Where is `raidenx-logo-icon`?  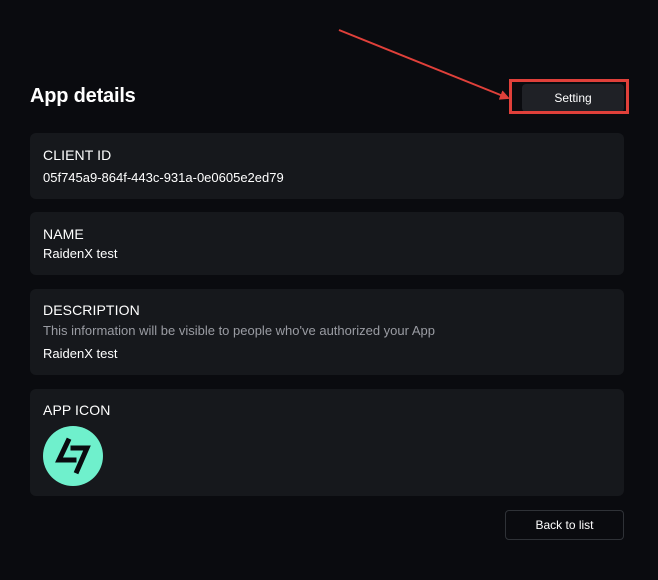
raidenx-logo-icon is located at coordinates (73, 456).